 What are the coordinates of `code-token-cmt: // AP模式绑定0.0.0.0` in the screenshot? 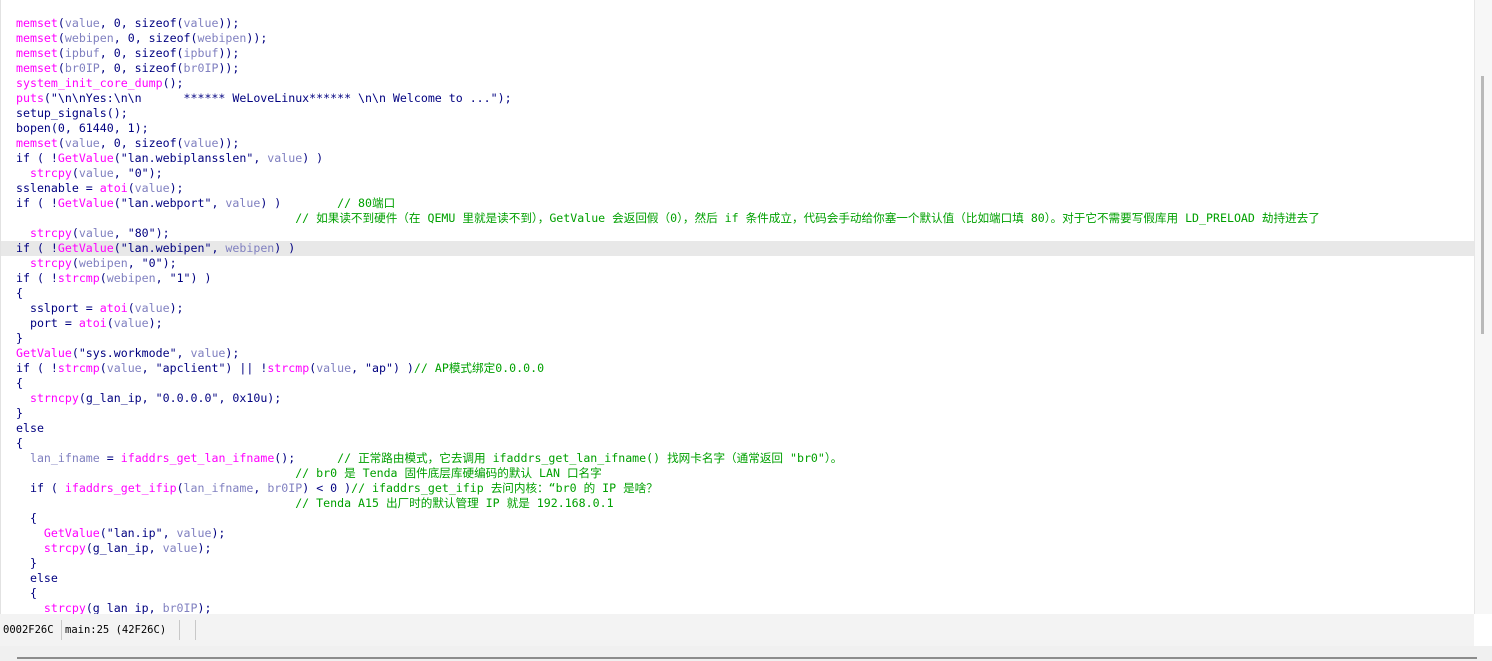 It's located at (479, 368).